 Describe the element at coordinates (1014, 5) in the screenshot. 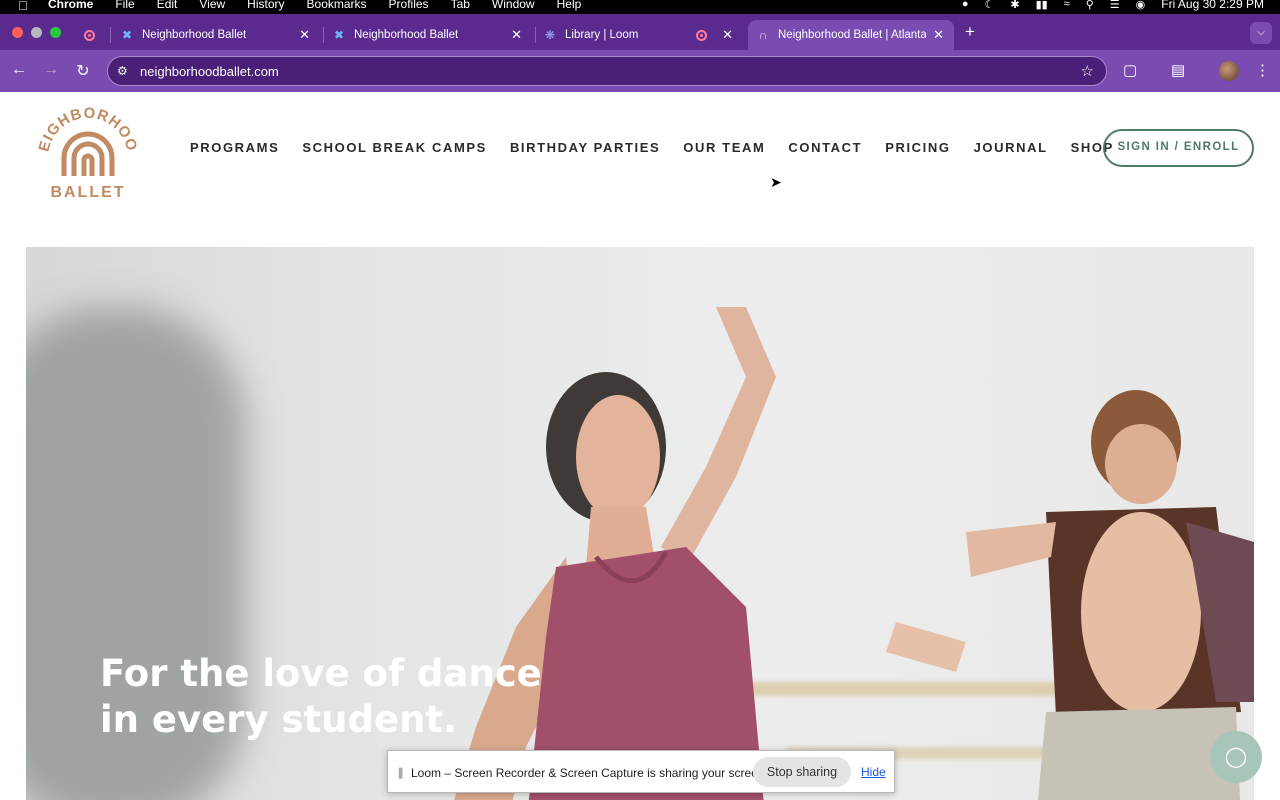

I see `bluetooth-icon: ✱` at that location.